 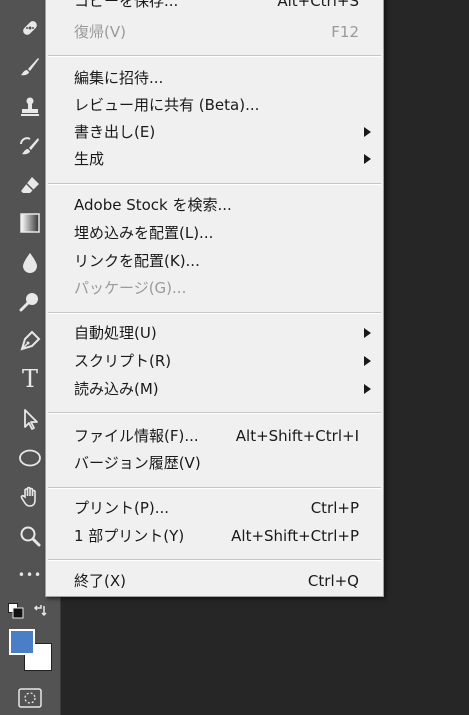 What do you see at coordinates (334, 508) in the screenshot?
I see `menu-item-shortcut: Ctrl+P` at bounding box center [334, 508].